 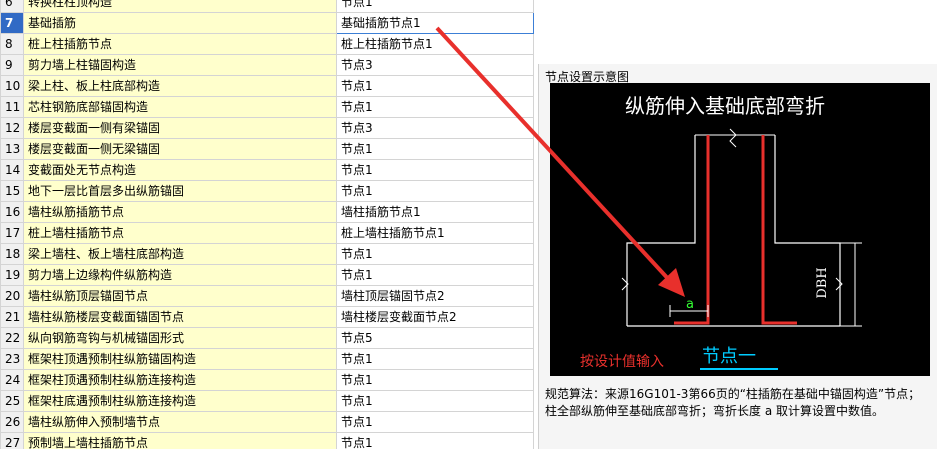 What do you see at coordinates (435, 212) in the screenshot?
I see `setting-value-cell: 墙柱插筋节点1` at bounding box center [435, 212].